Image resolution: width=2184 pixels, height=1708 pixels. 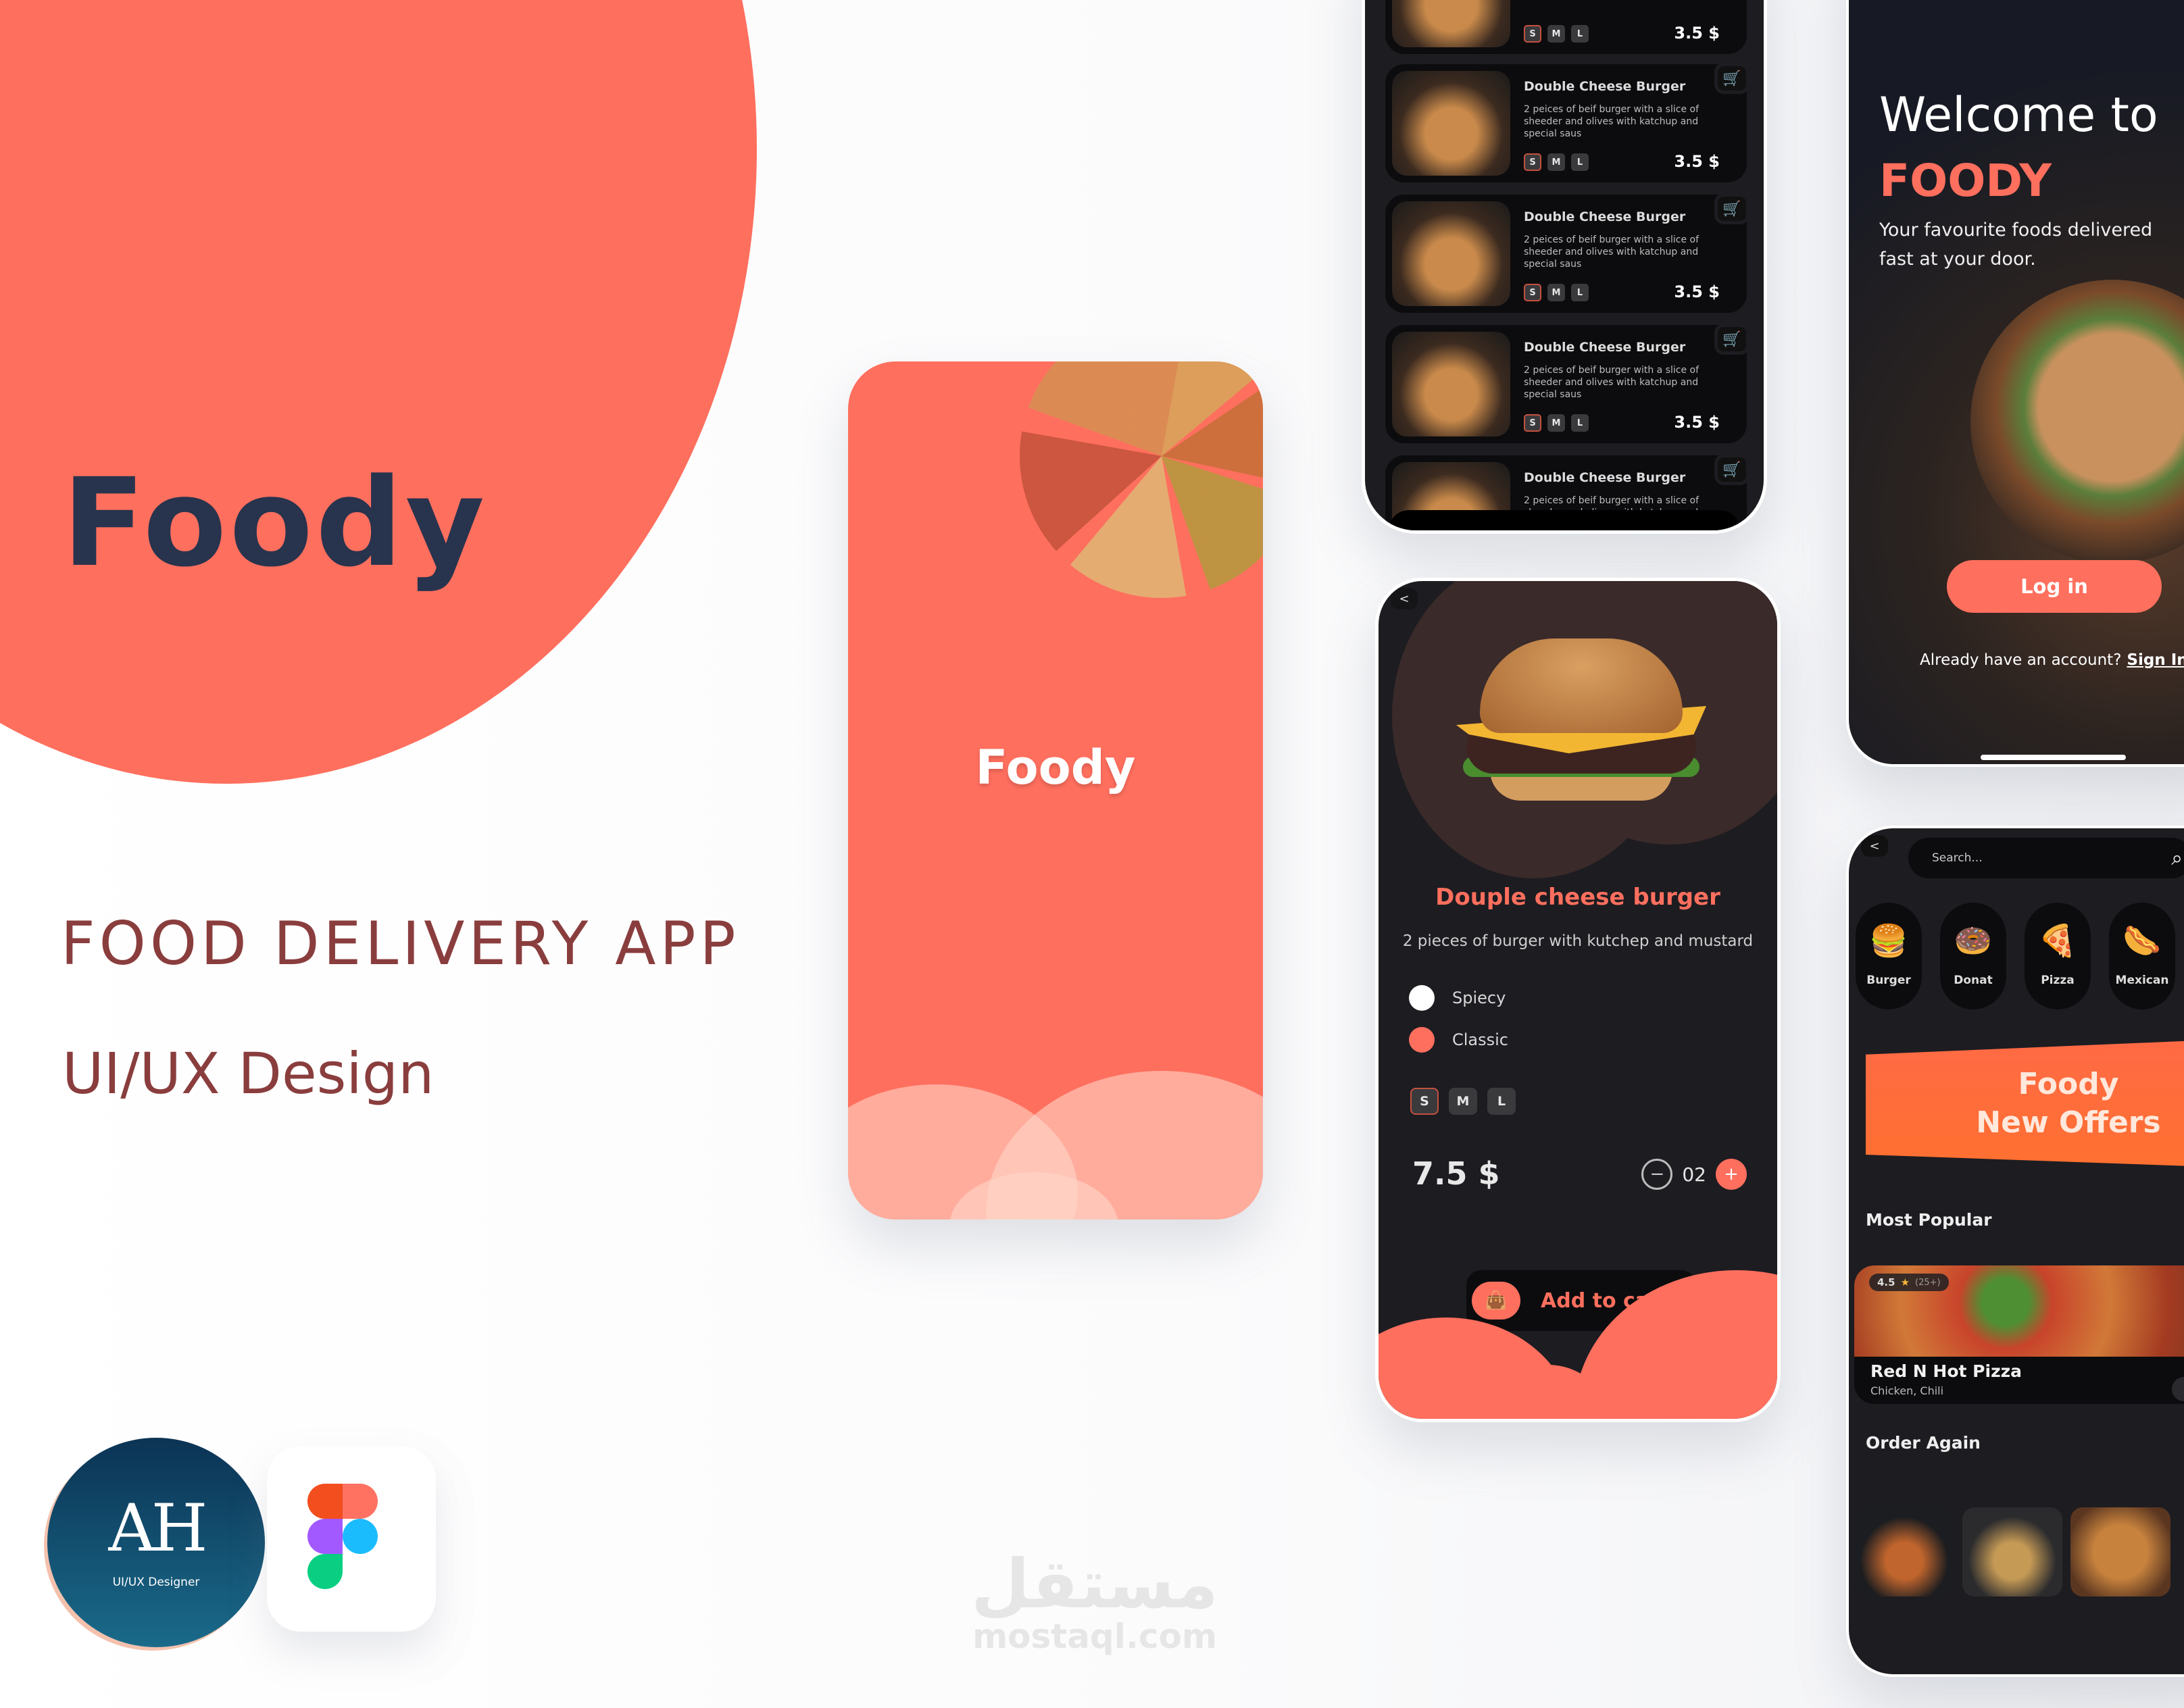 I want to click on designer-logo: AH UI/UX Designer, so click(x=156, y=1542).